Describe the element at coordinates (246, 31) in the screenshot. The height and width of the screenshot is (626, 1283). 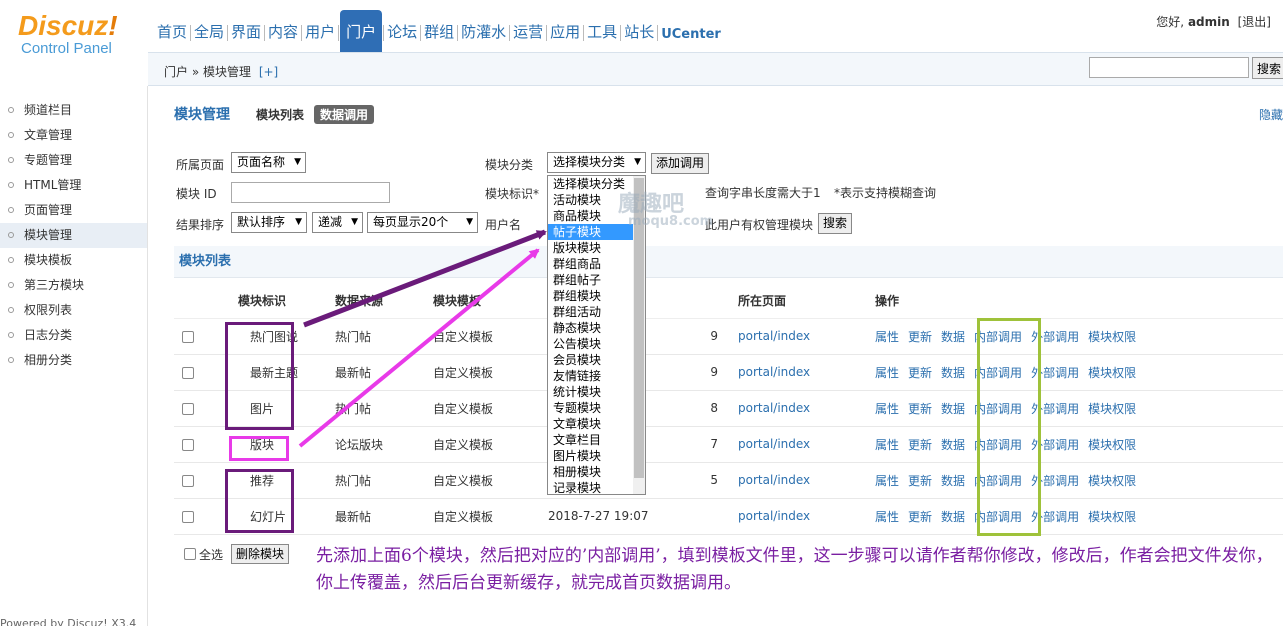
I see `topnav-item-2: 界面` at that location.